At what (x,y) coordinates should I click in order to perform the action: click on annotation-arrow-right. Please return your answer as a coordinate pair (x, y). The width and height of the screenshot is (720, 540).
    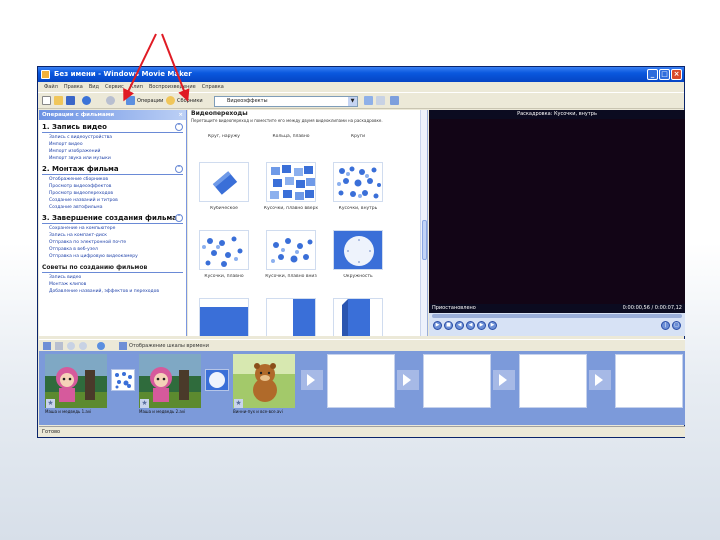
    Looking at the image, I should click on (175, 67).